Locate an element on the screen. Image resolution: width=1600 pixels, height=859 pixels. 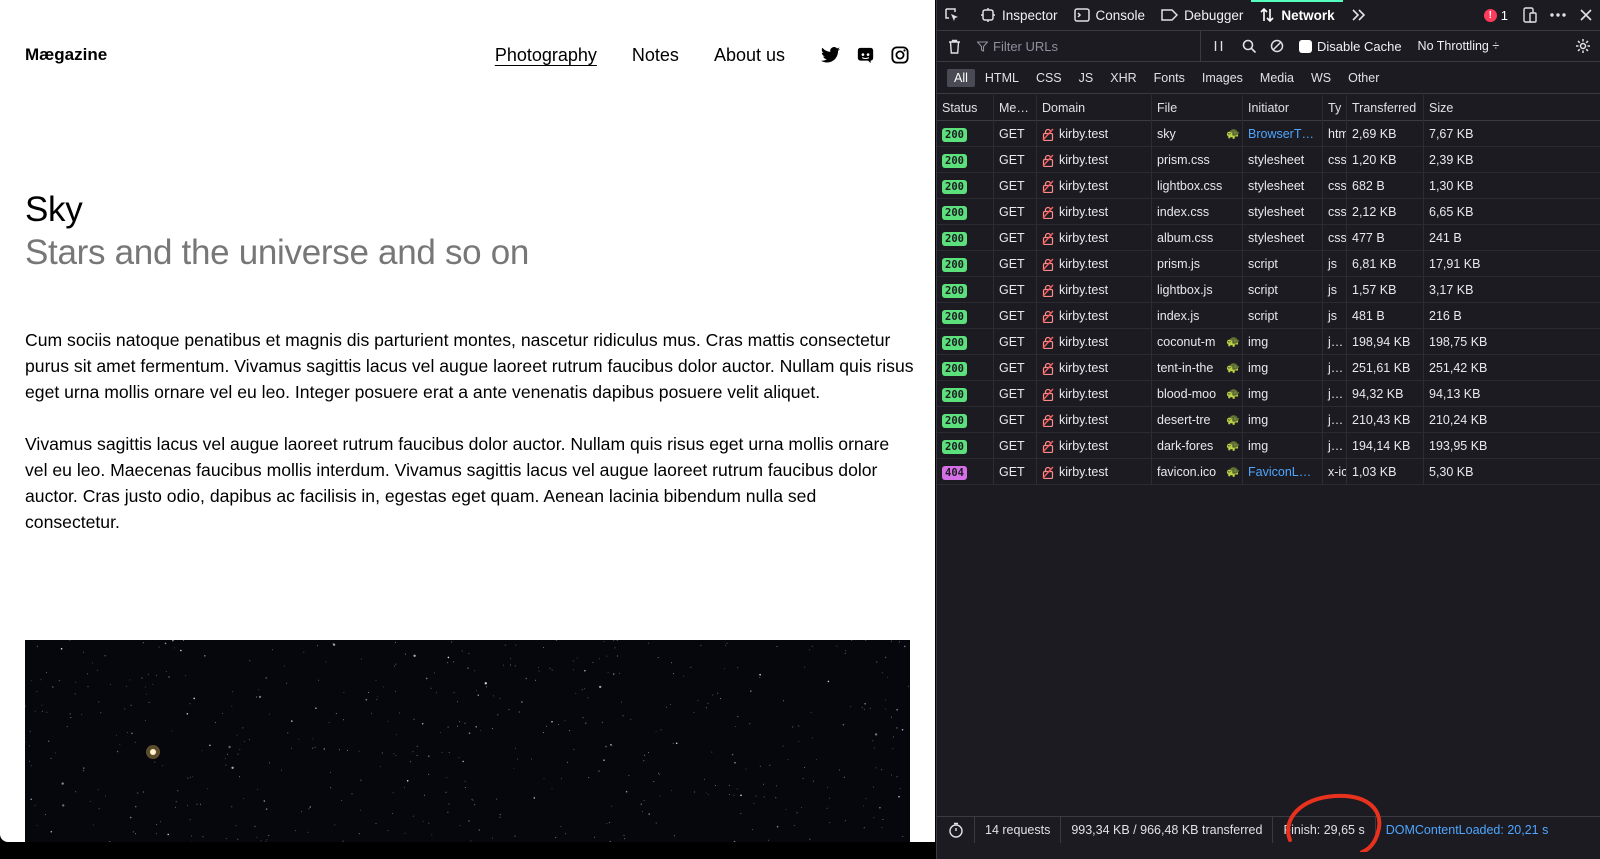
file-cell: coconut-m 🐢 is located at coordinates (1197, 341).